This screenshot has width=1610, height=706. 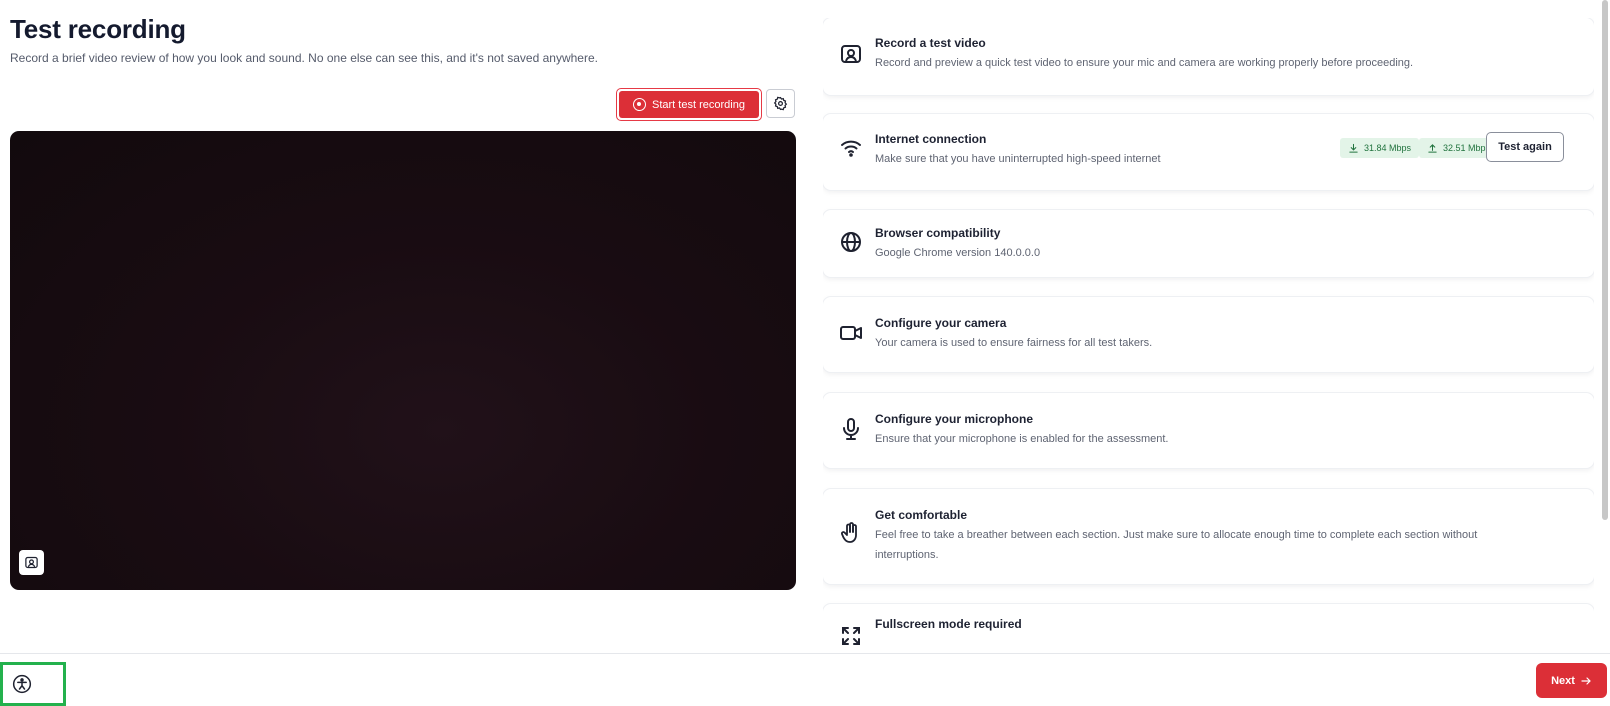 I want to click on record-circle-icon, so click(x=639, y=104).